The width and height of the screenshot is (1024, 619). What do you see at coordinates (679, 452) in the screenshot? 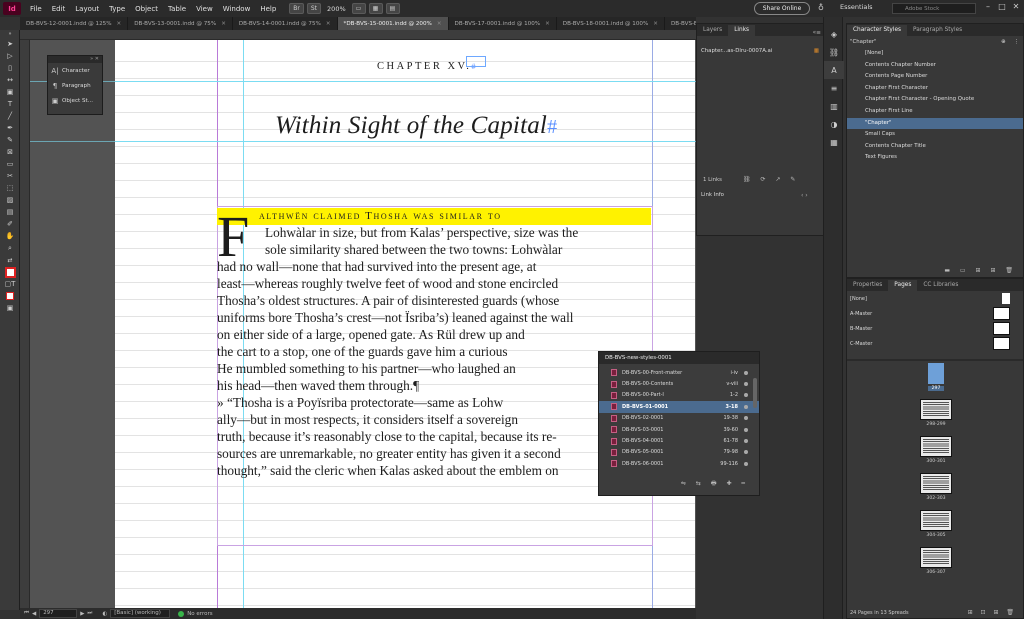
I see `book-document-row: DB-BVS-05-0001 79-98` at bounding box center [679, 452].